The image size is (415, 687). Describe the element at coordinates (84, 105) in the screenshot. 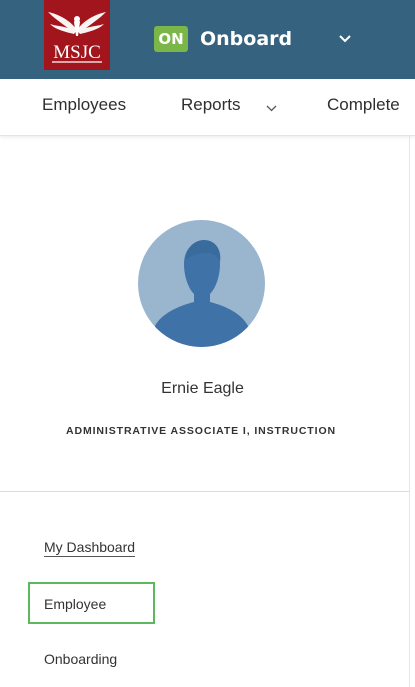

I see `nav-employees: Employees` at that location.